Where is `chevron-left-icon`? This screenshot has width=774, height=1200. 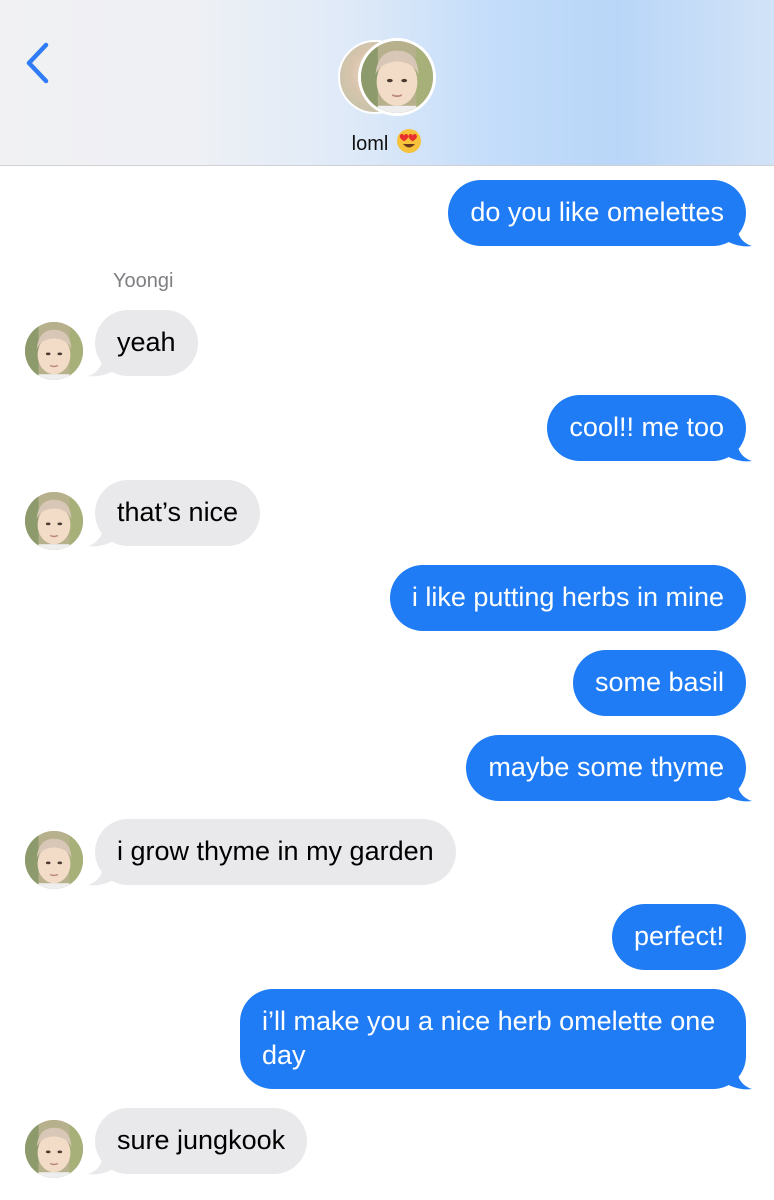 chevron-left-icon is located at coordinates (37, 63).